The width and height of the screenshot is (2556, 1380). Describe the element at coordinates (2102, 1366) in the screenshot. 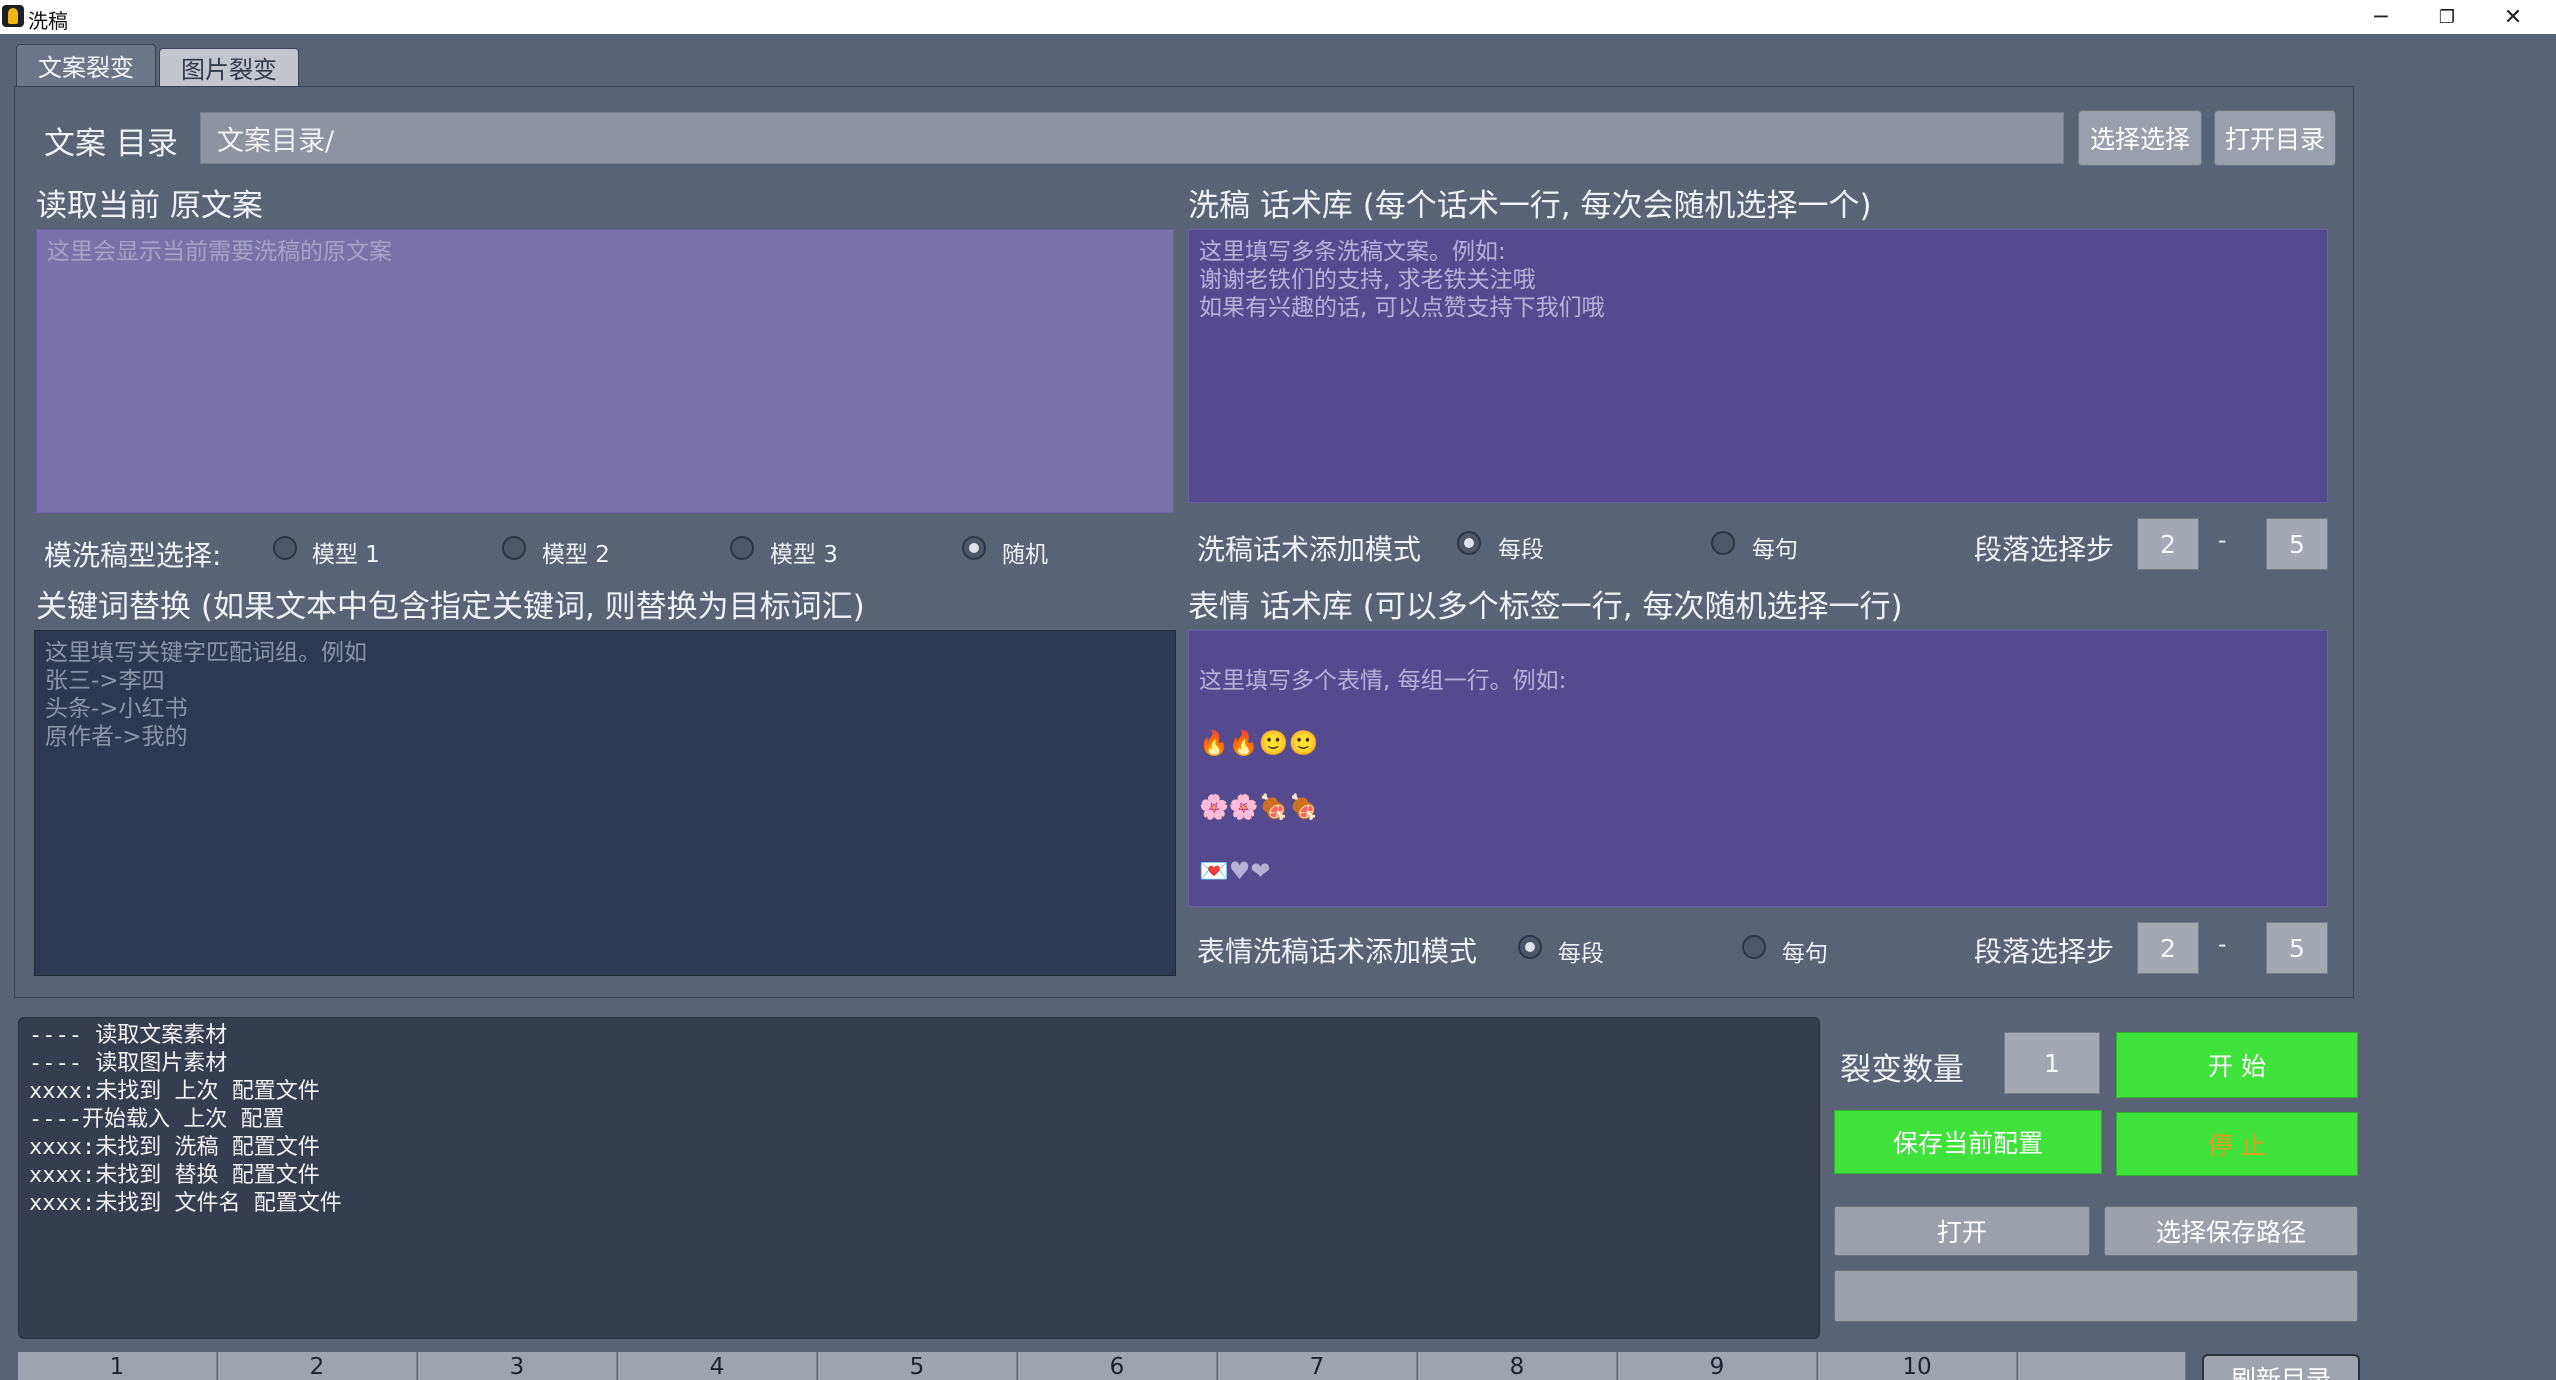

I see `bottom-tab-filler` at that location.